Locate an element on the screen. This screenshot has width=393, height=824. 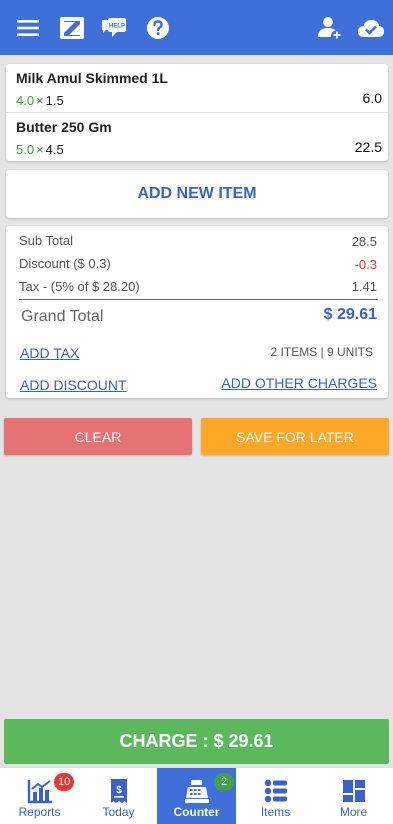
add-customer-icon is located at coordinates (330, 28).